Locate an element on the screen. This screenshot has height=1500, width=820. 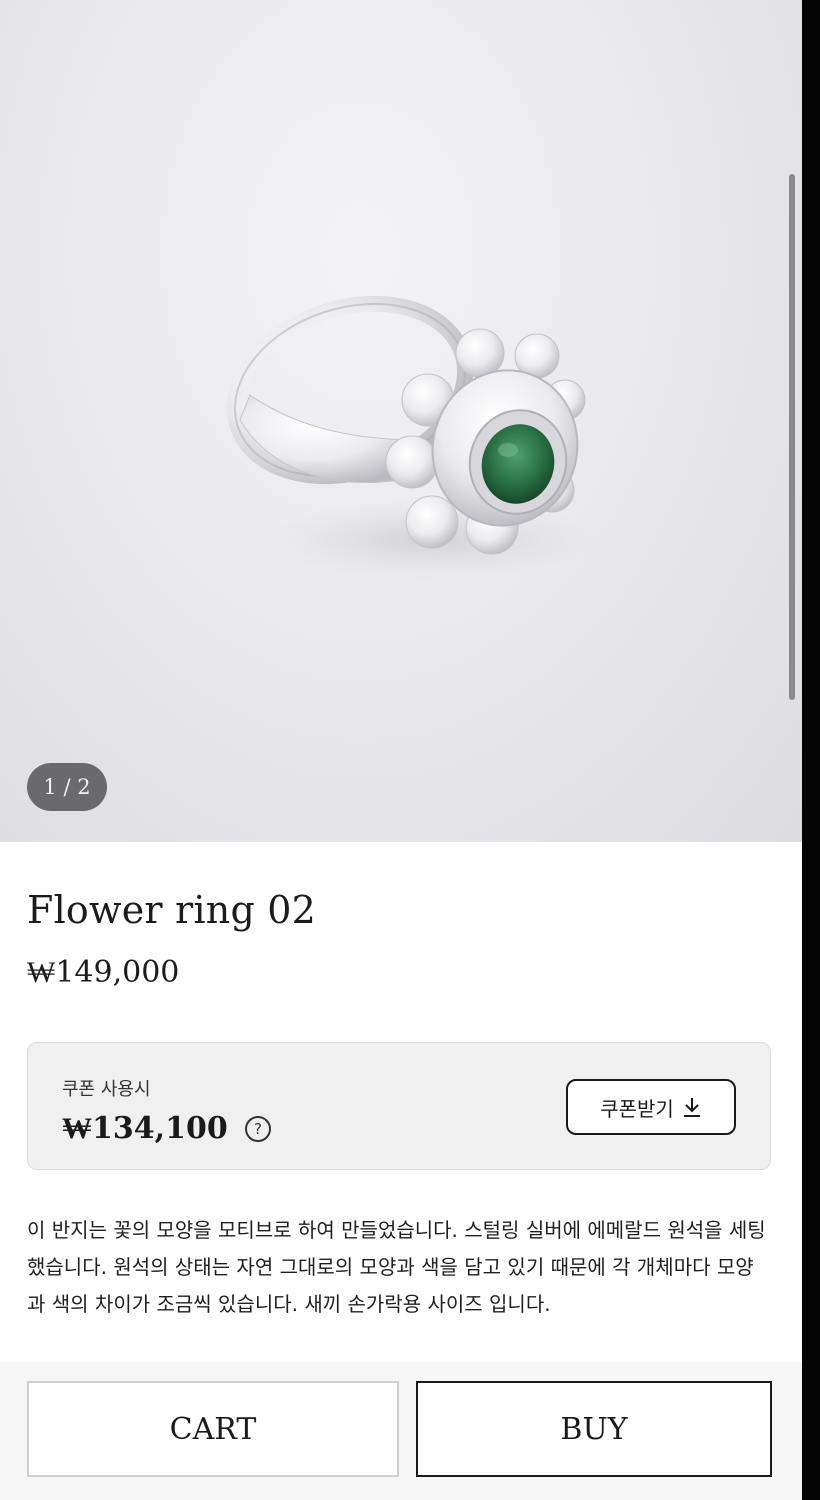
coupon-price: ₩134,100 is located at coordinates (145, 1128).